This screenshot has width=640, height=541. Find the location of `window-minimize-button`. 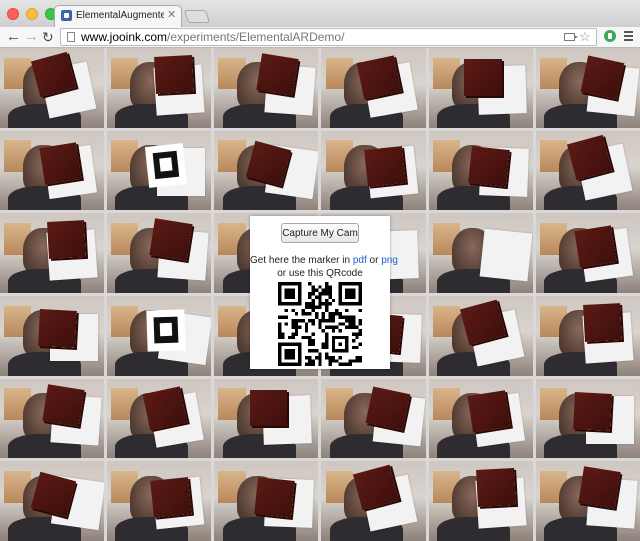

window-minimize-button is located at coordinates (32, 14).